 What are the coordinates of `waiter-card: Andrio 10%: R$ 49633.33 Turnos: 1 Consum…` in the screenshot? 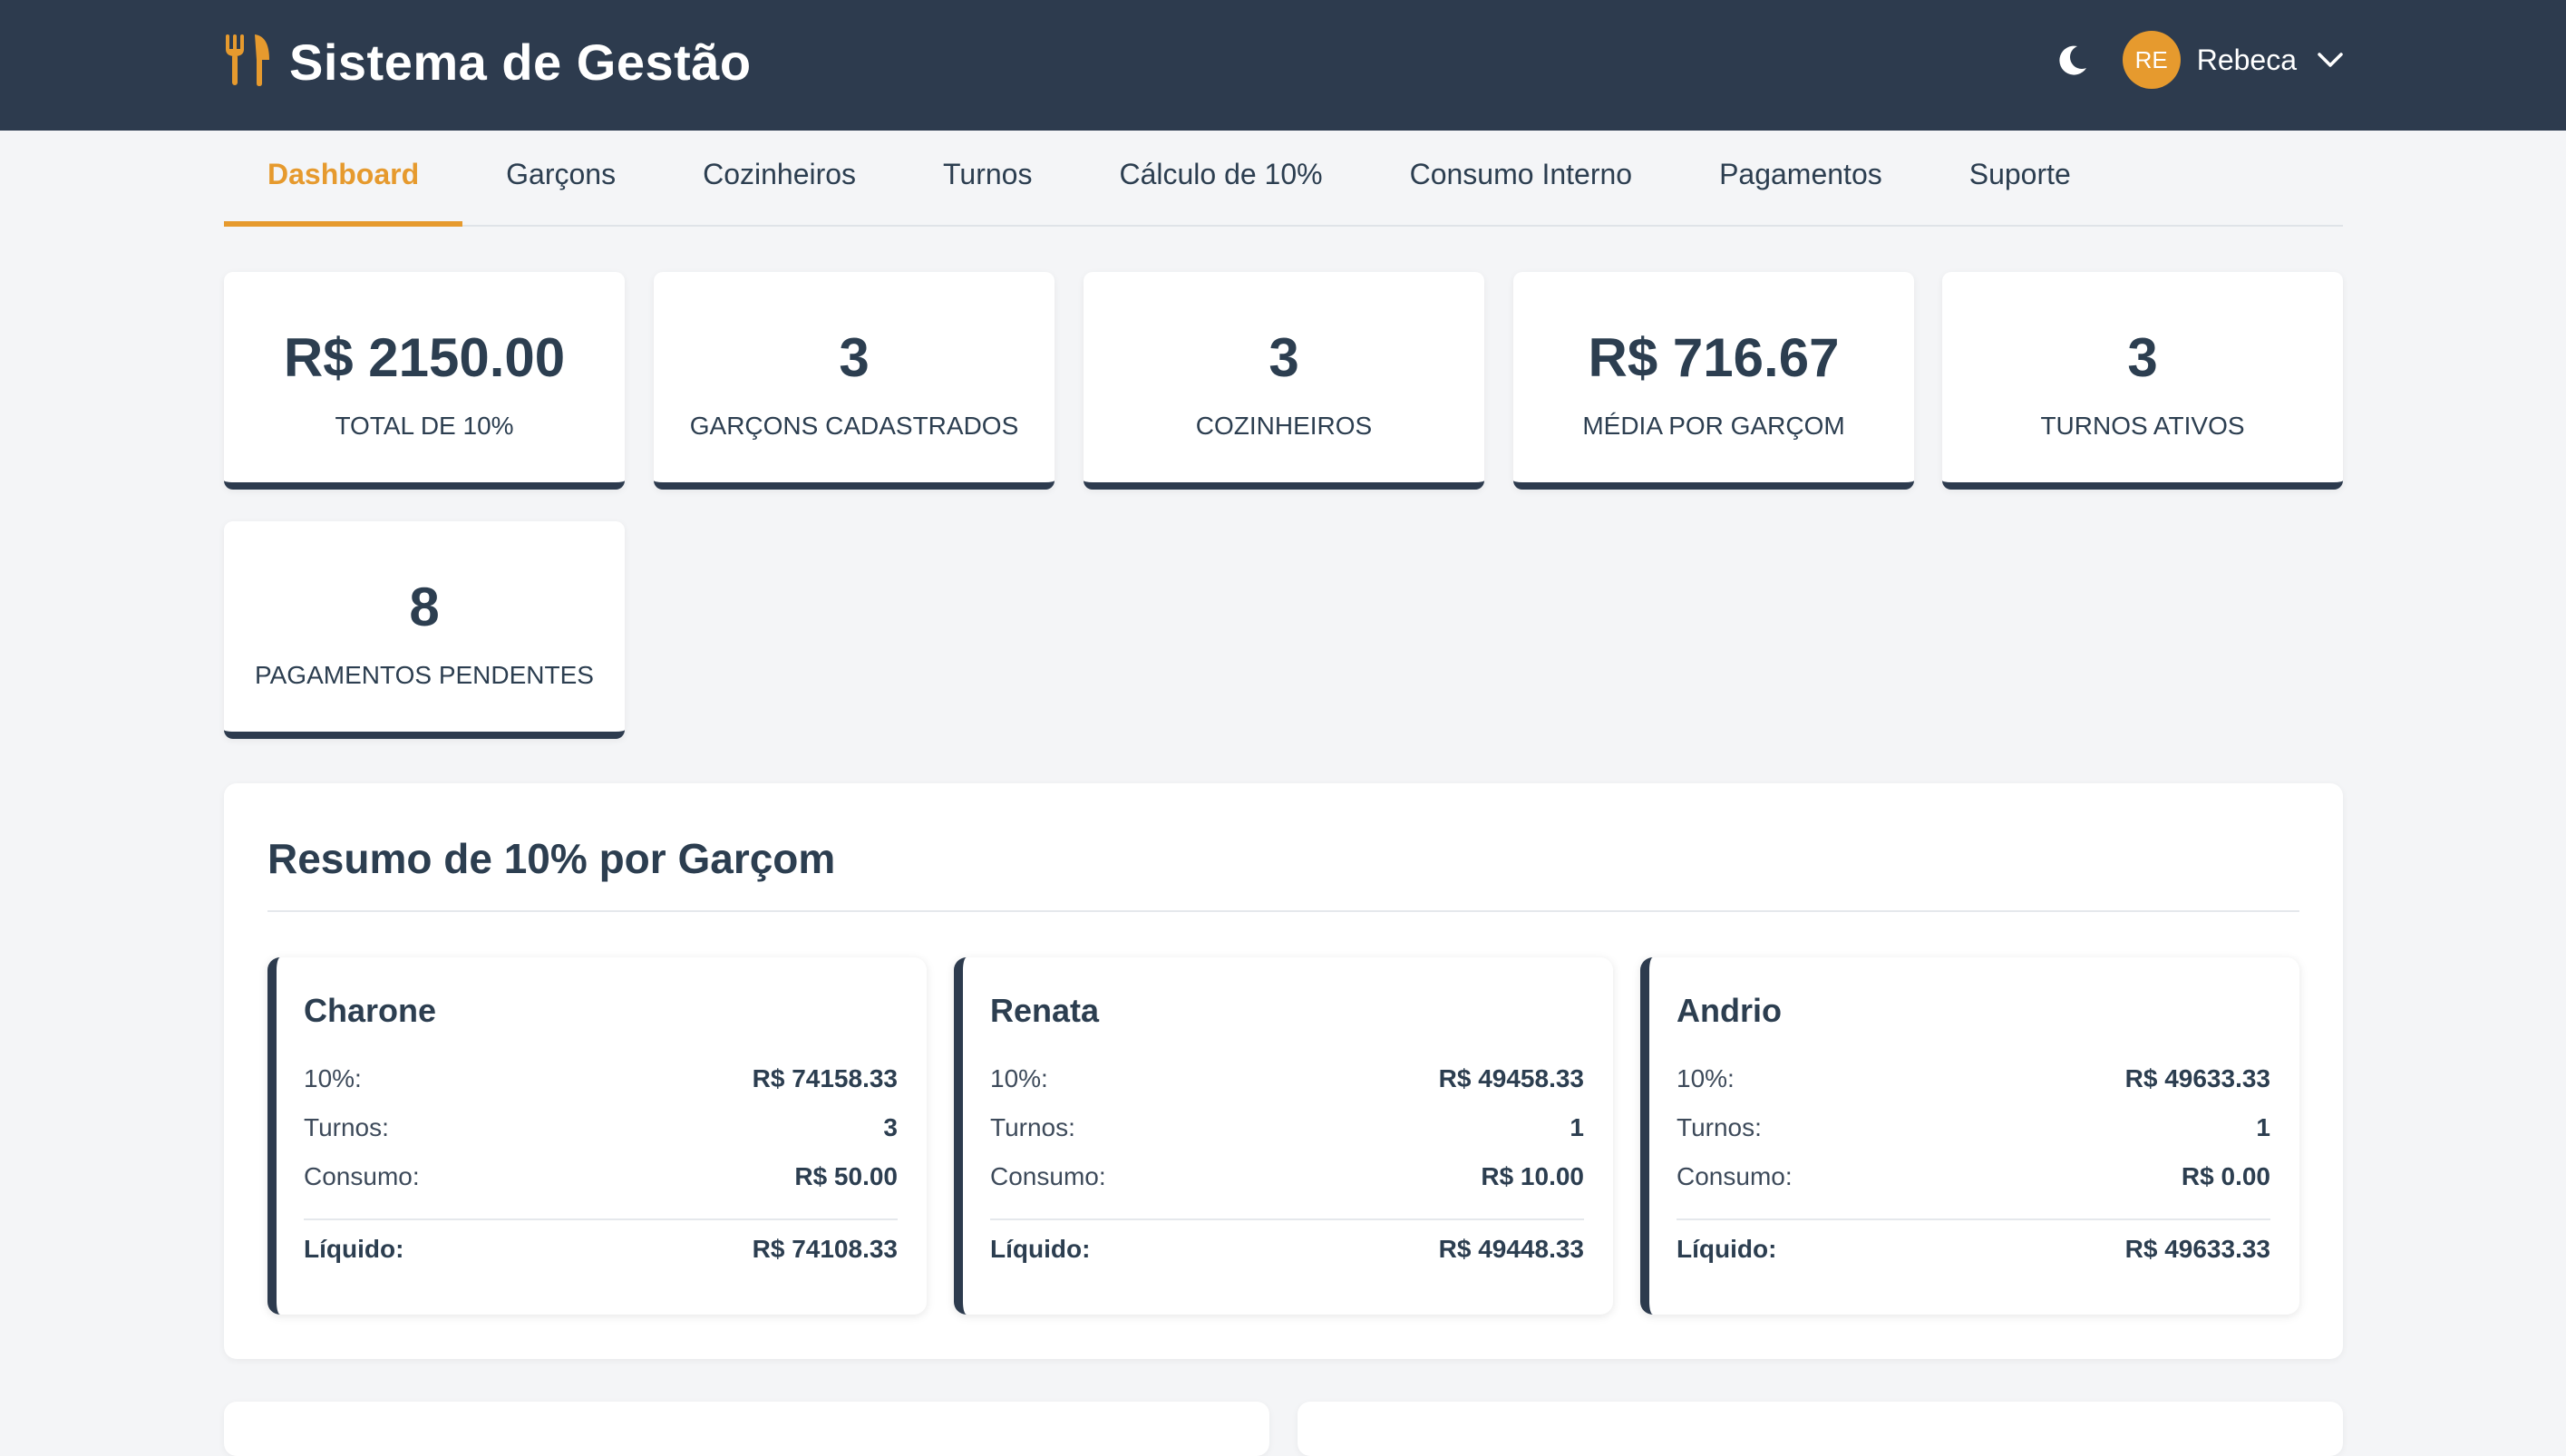 It's located at (1970, 1136).